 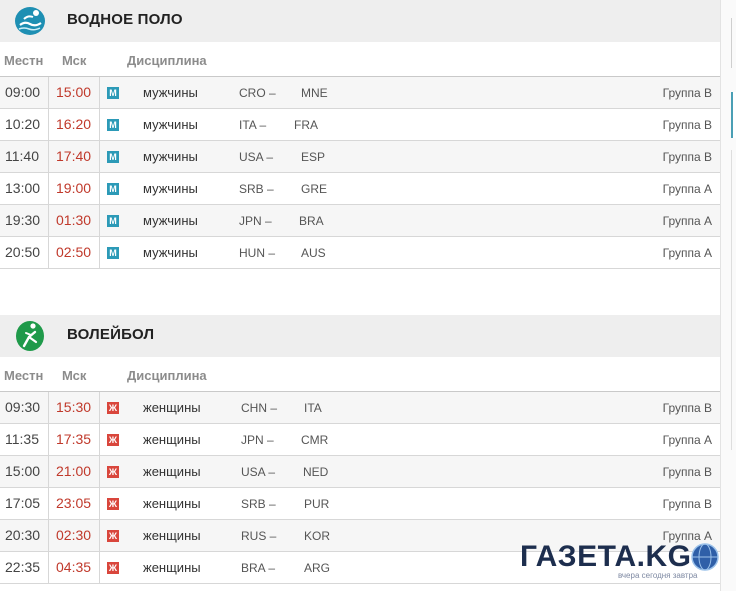 I want to click on match-row: 10:20 16:20 М мужчины ITA – FRA Группа B, so click(x=360, y=125).